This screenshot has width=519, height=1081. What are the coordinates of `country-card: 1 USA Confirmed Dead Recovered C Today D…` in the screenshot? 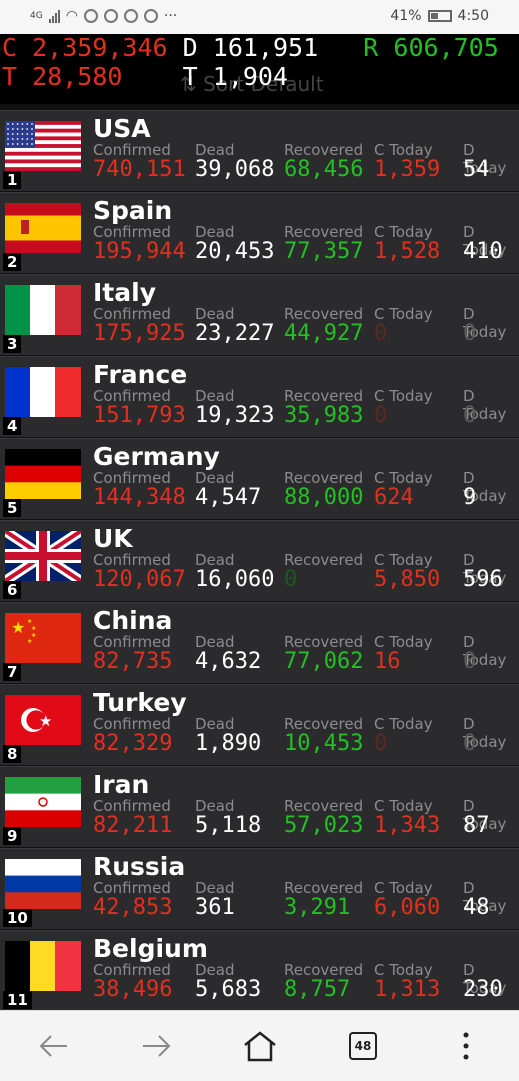 It's located at (259, 150).